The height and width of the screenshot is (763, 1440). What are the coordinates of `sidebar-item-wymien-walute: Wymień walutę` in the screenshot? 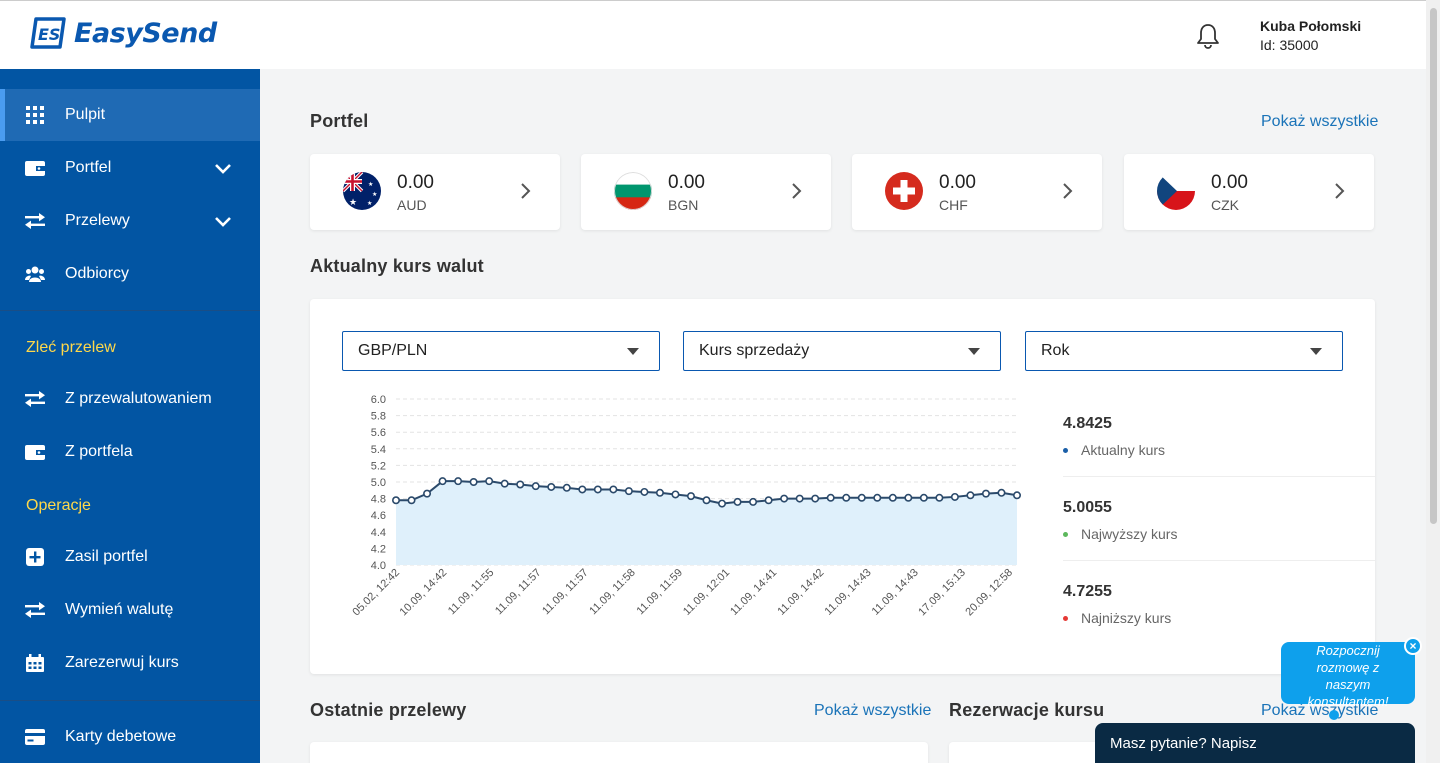 It's located at (130, 610).